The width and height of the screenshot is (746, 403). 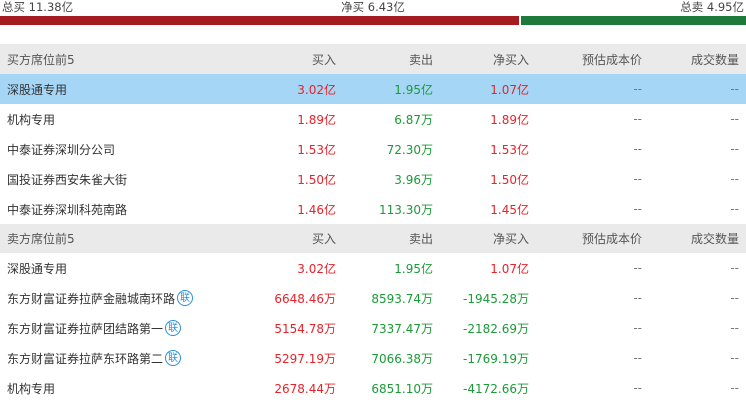 I want to click on seat-buy-amount: 5297.19万, so click(x=305, y=358).